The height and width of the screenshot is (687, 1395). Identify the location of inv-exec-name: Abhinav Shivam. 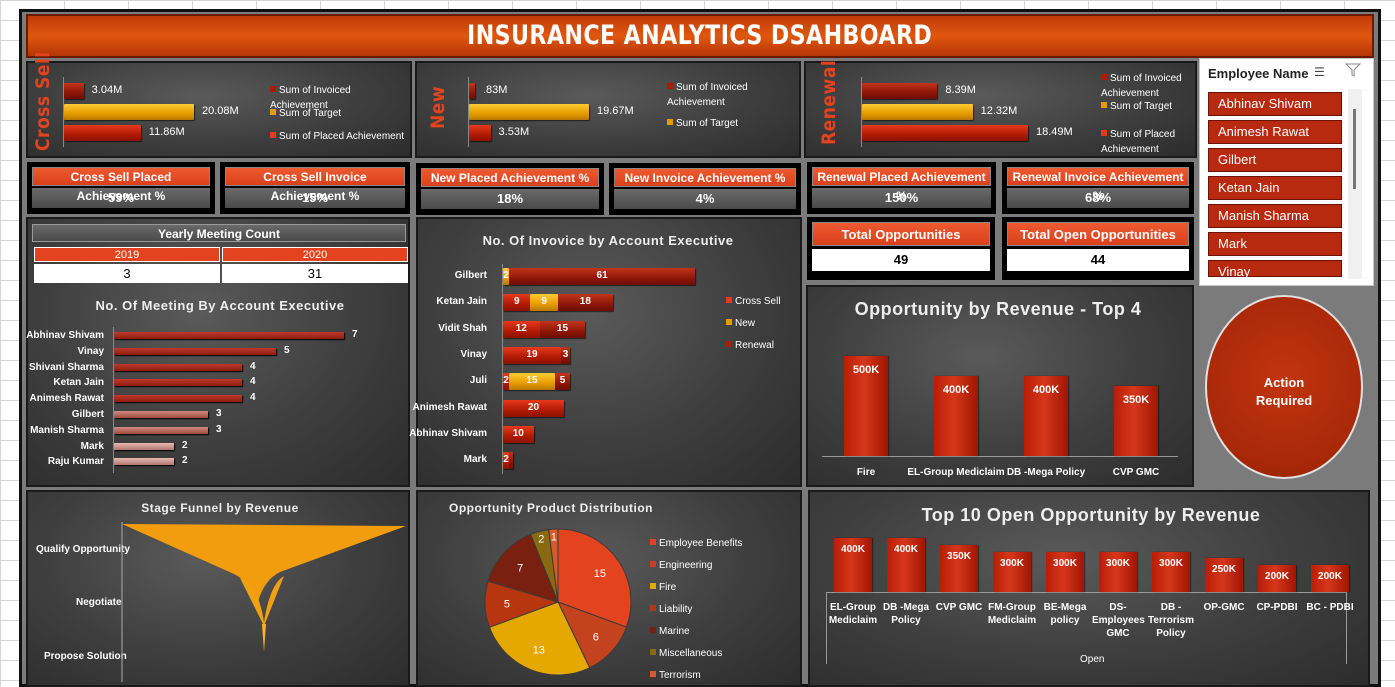
(448, 433).